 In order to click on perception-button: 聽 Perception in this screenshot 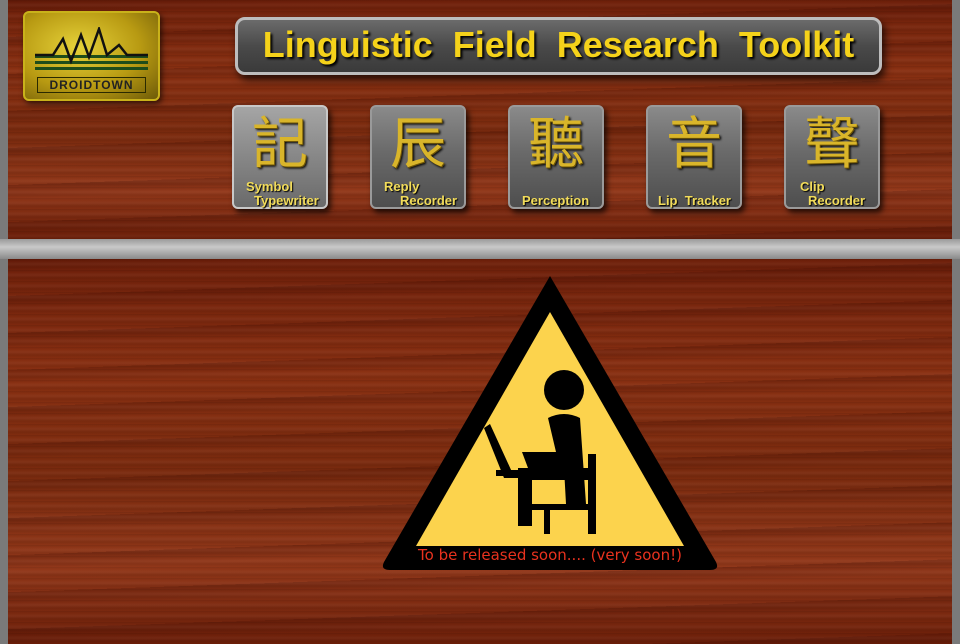, I will do `click(556, 157)`.